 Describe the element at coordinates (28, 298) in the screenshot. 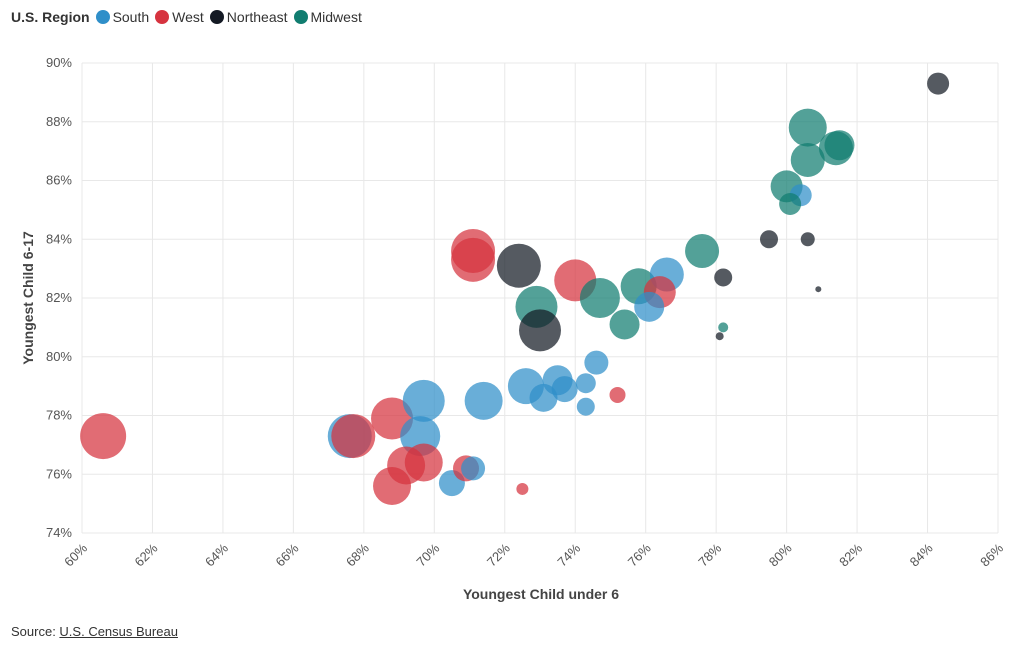

I see `y-axis-label: Youngest Child 6-17` at that location.